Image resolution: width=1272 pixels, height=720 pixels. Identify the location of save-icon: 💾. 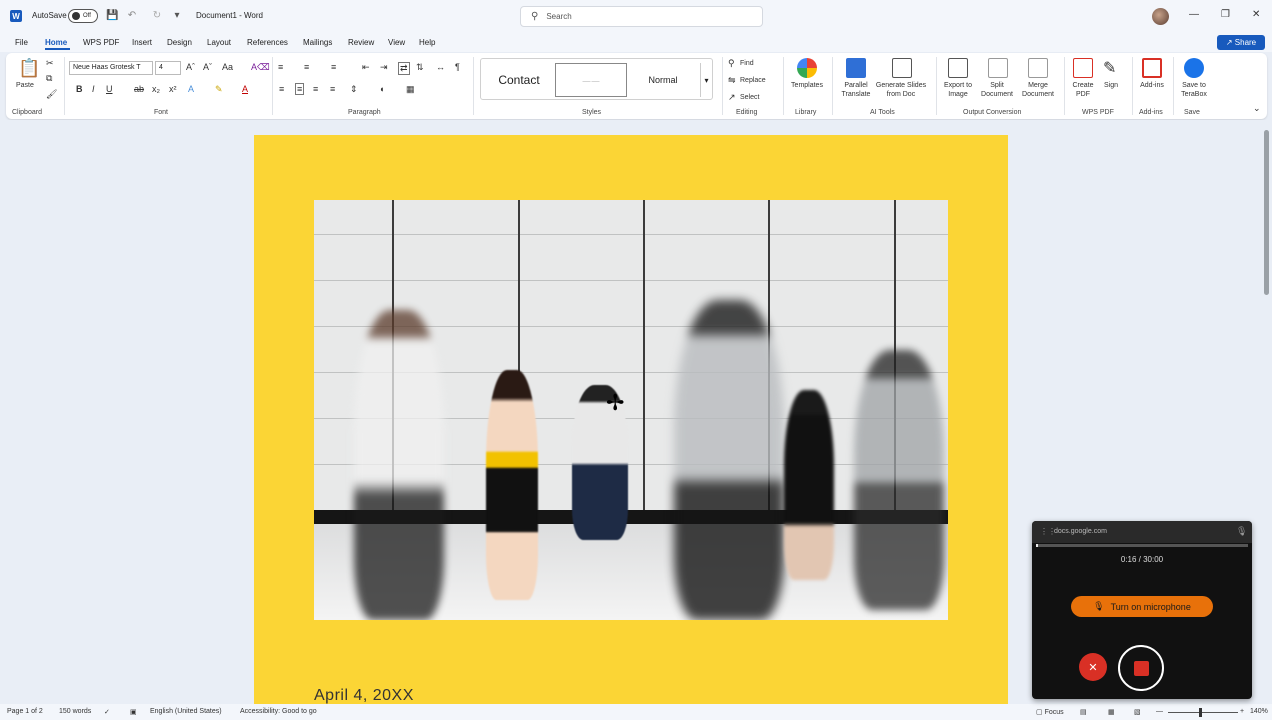
(112, 16).